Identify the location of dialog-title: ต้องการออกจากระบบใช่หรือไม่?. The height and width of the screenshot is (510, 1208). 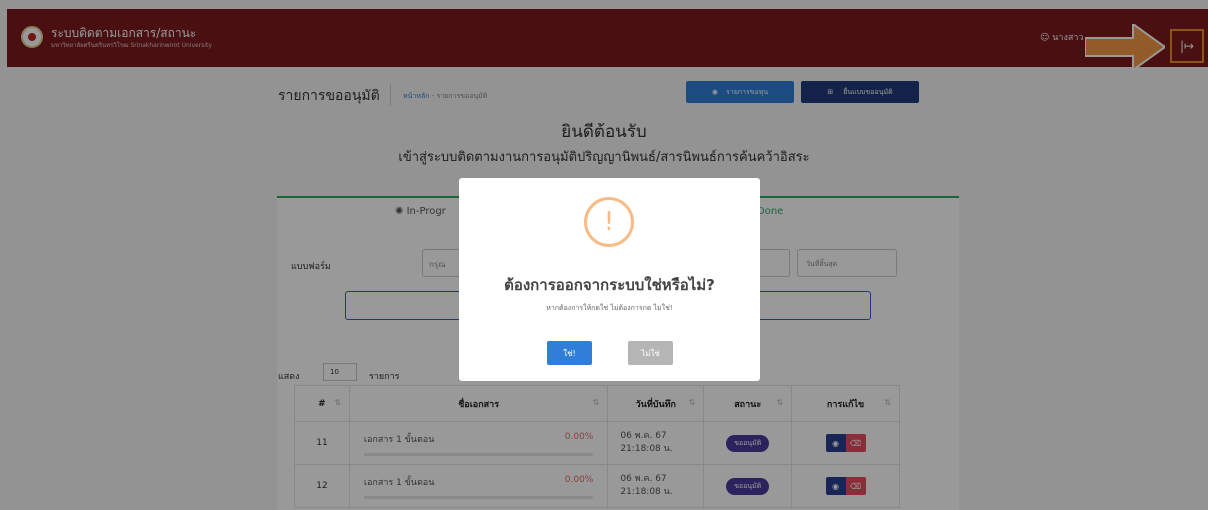
(609, 285).